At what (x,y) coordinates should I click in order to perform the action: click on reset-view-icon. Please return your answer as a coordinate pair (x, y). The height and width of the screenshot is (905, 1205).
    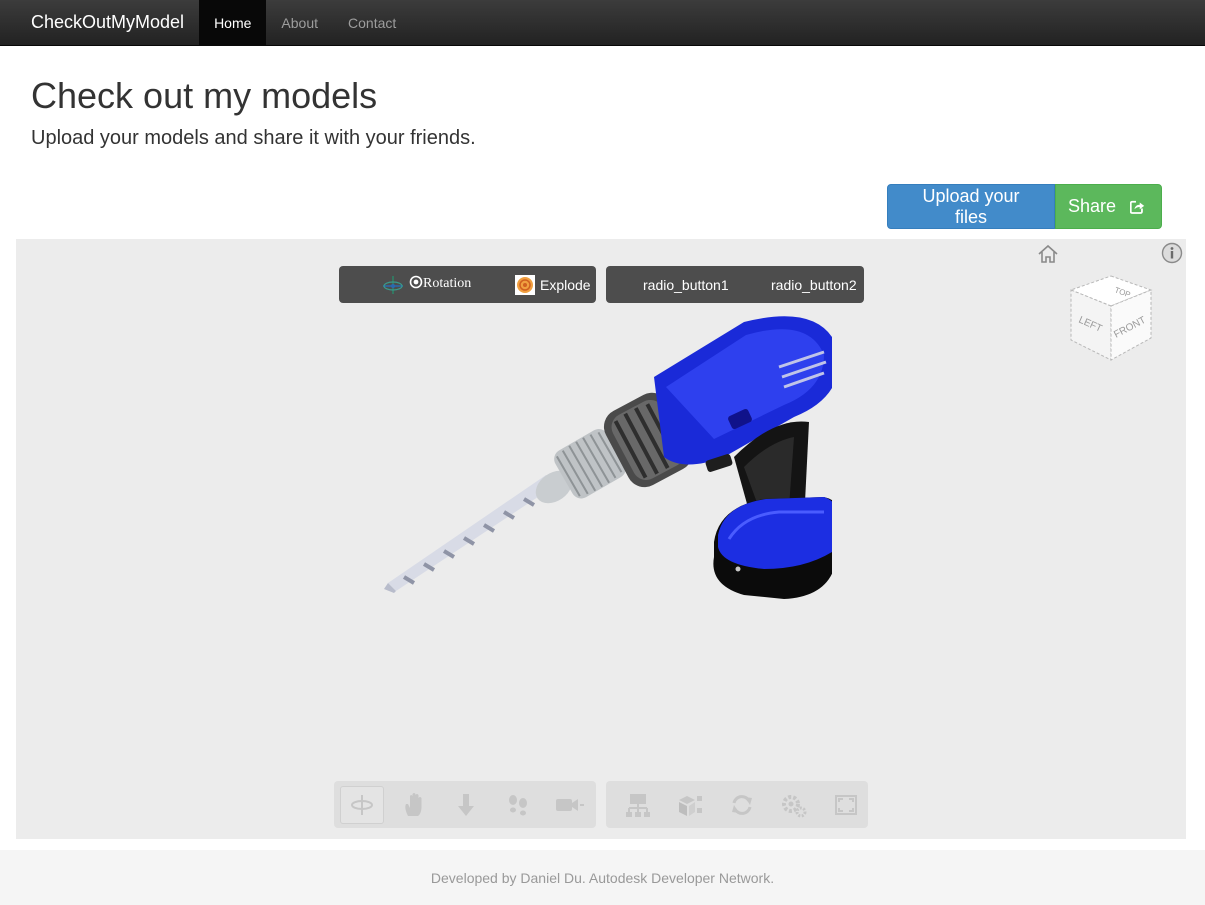
    Looking at the image, I should click on (742, 804).